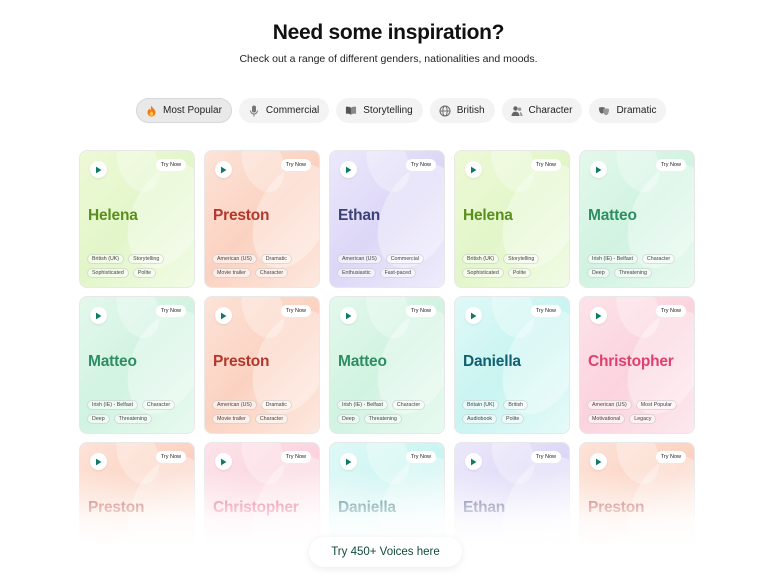 The width and height of the screenshot is (777, 580). I want to click on filter-chip-commercial: Commercial, so click(284, 110).